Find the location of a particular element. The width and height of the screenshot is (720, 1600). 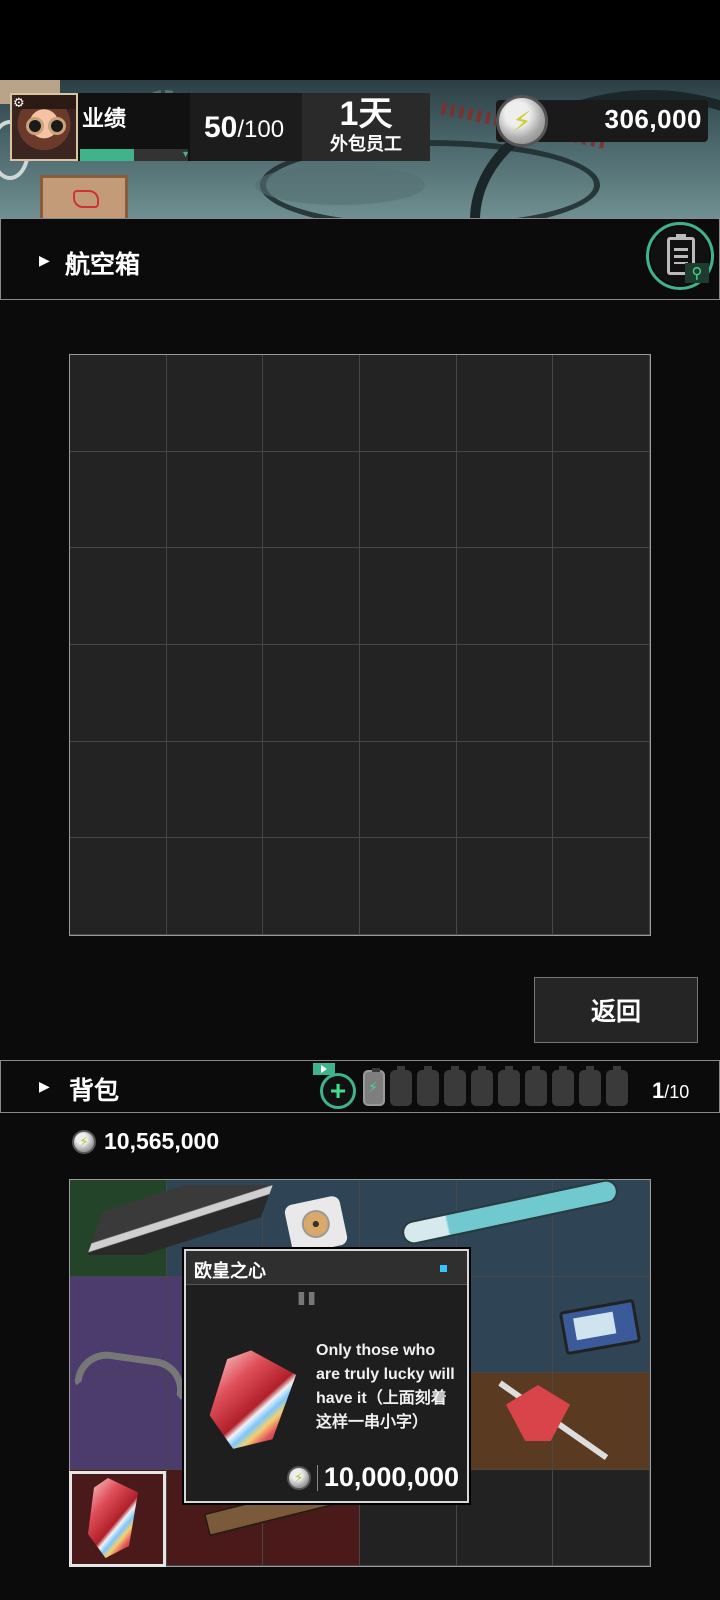

backpack-value: ⚡ 10,565,000 is located at coordinates (145, 1141).